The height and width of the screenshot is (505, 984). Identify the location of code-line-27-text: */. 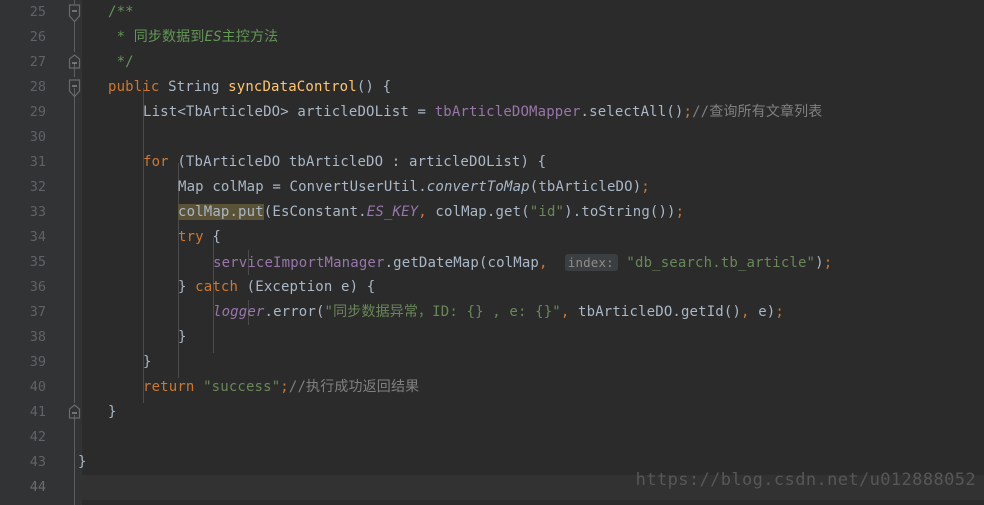
(121, 62).